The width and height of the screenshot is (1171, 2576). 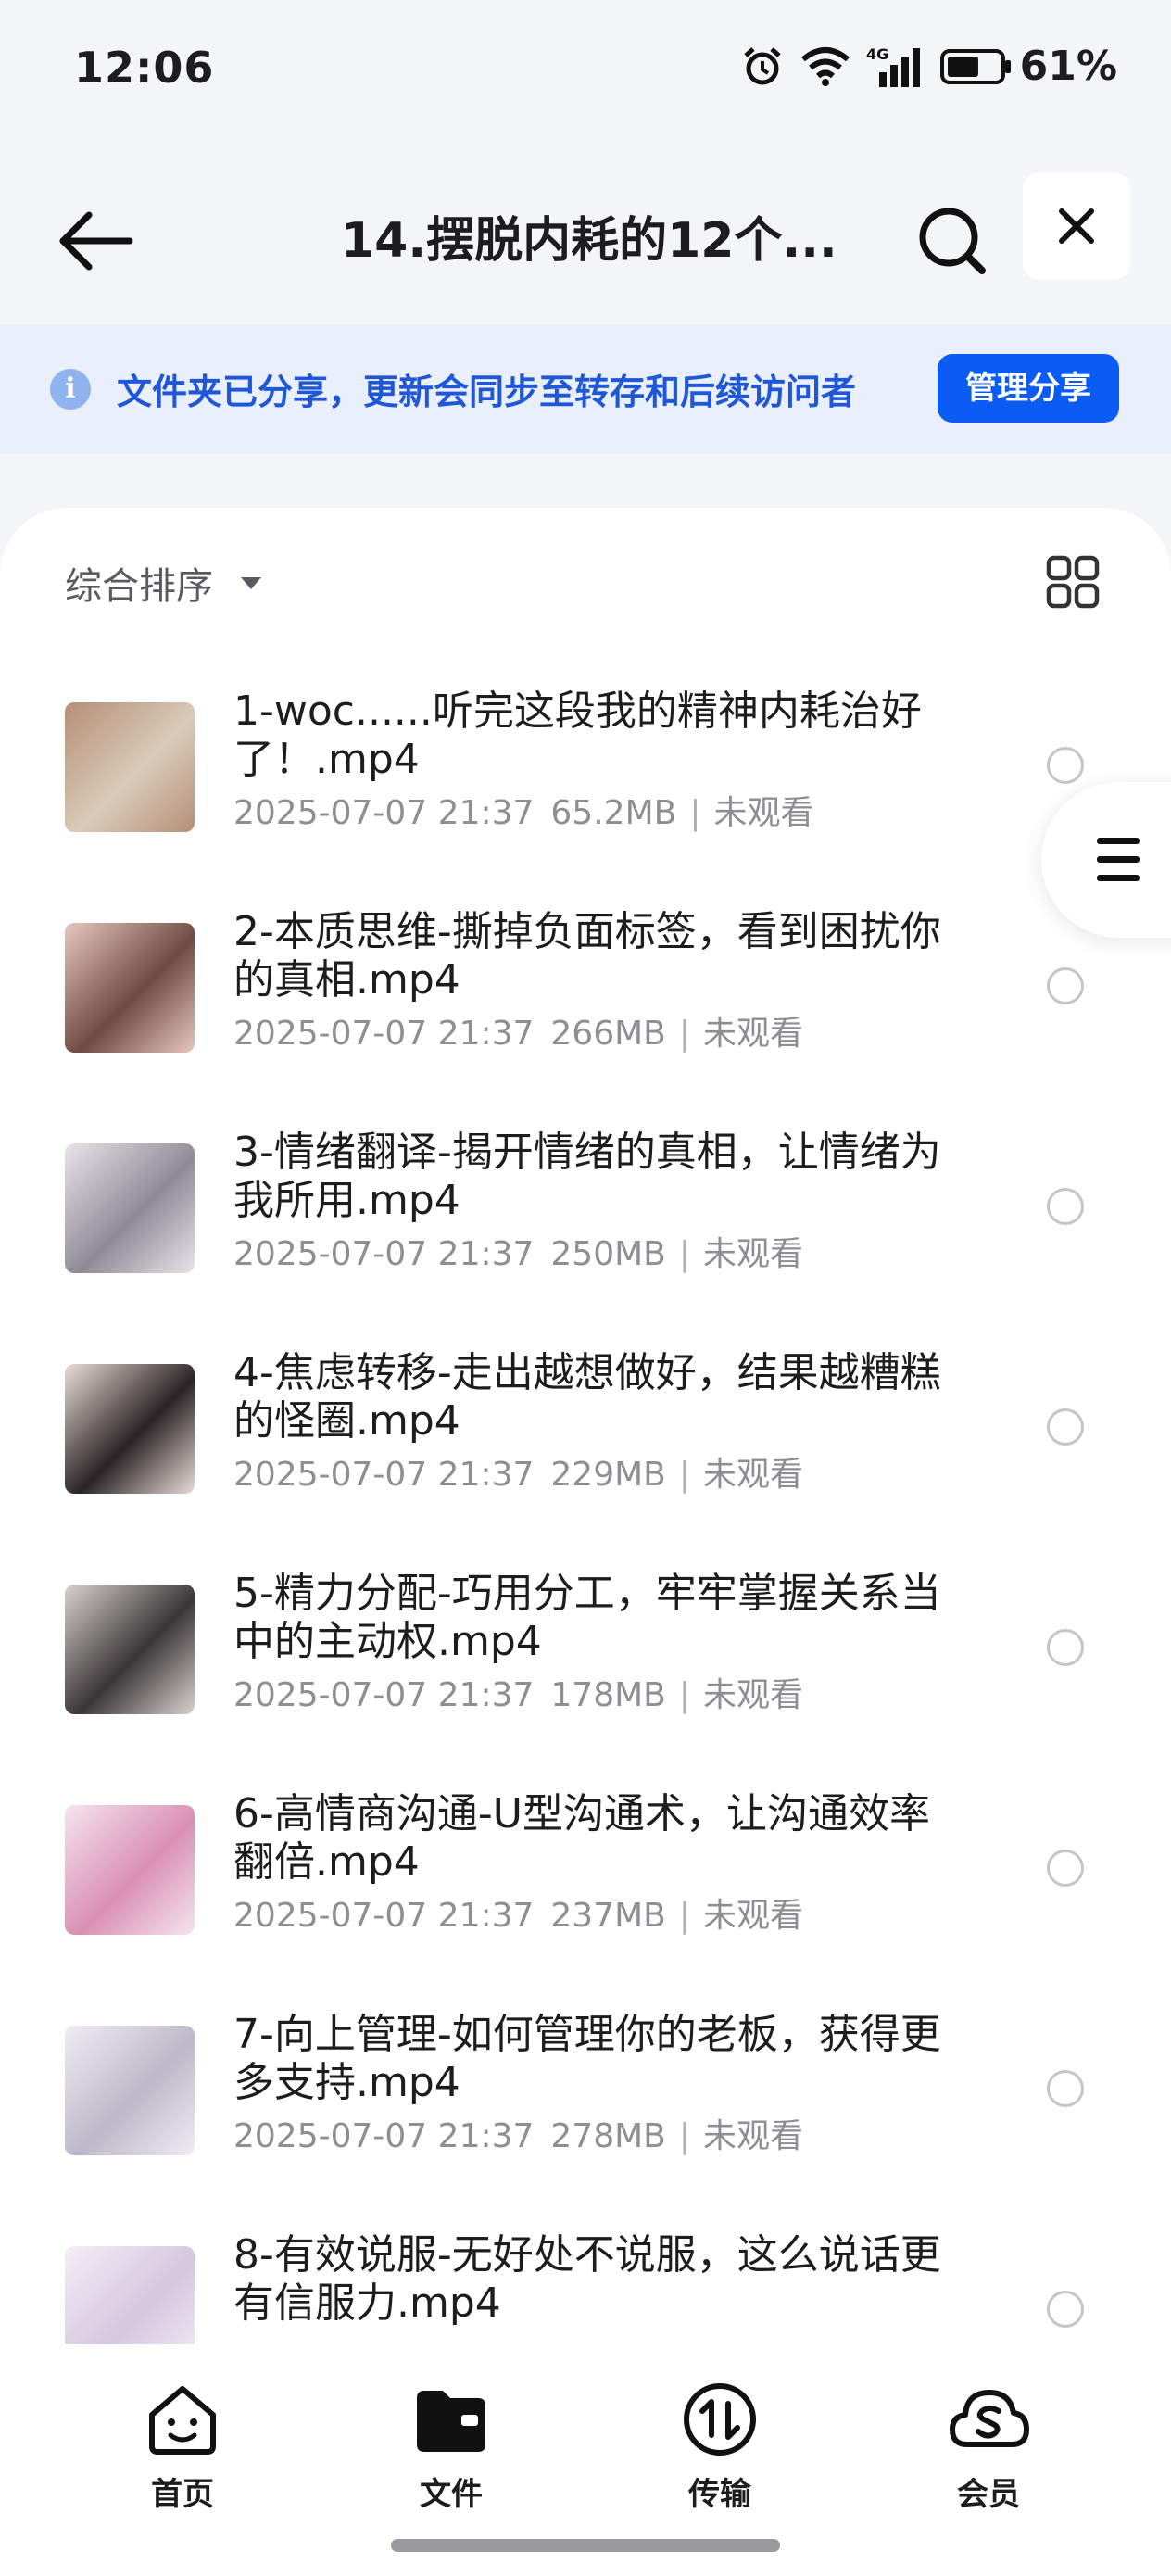 I want to click on file-meta: 2025-07-07 21:37 178MB | 未观看, so click(x=518, y=1692).